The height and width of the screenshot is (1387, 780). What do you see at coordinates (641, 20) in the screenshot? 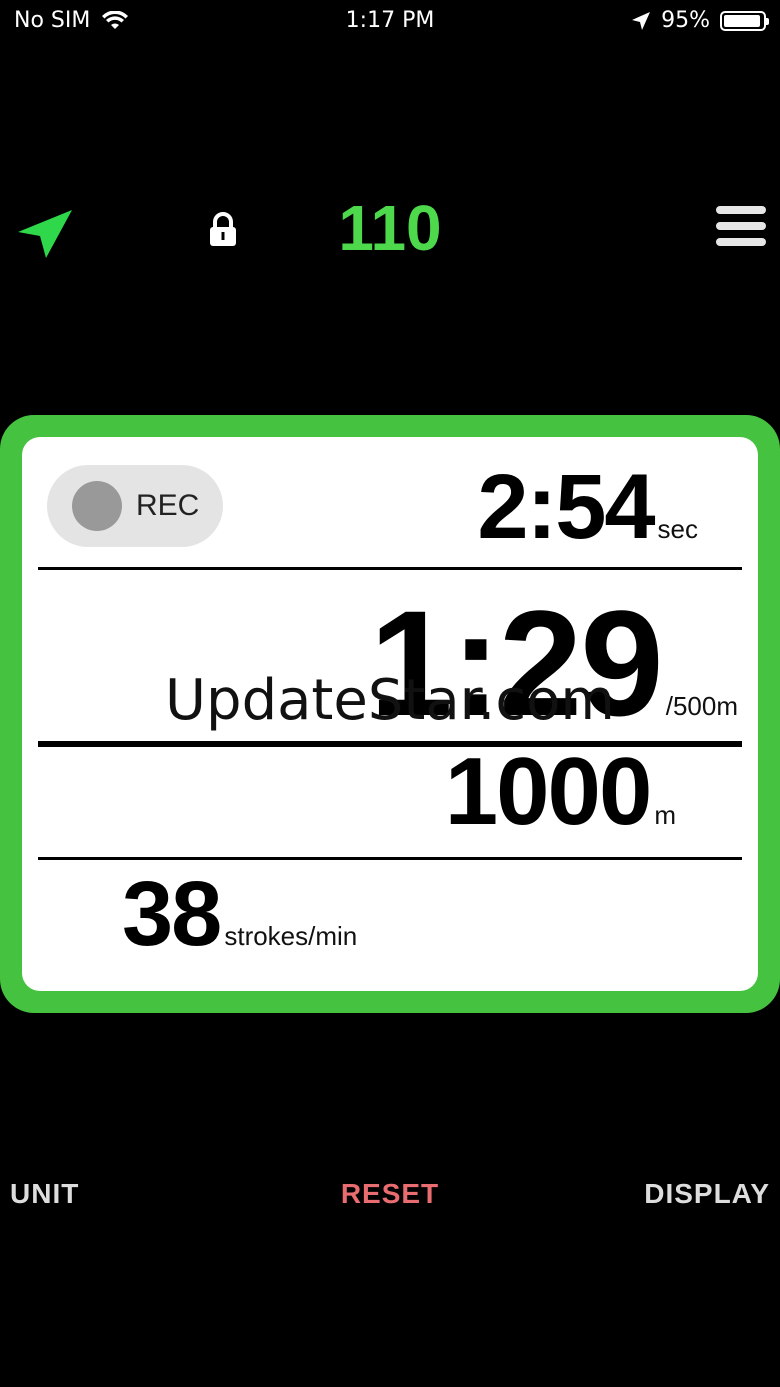
I see `location-icon` at bounding box center [641, 20].